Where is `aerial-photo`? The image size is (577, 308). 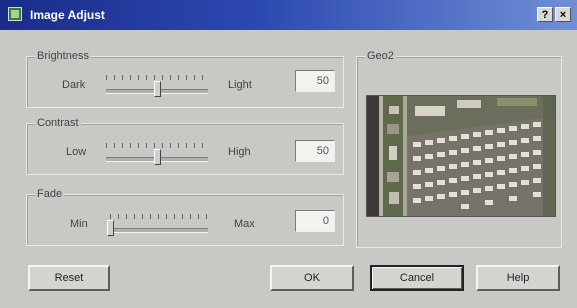
aerial-photo is located at coordinates (461, 156).